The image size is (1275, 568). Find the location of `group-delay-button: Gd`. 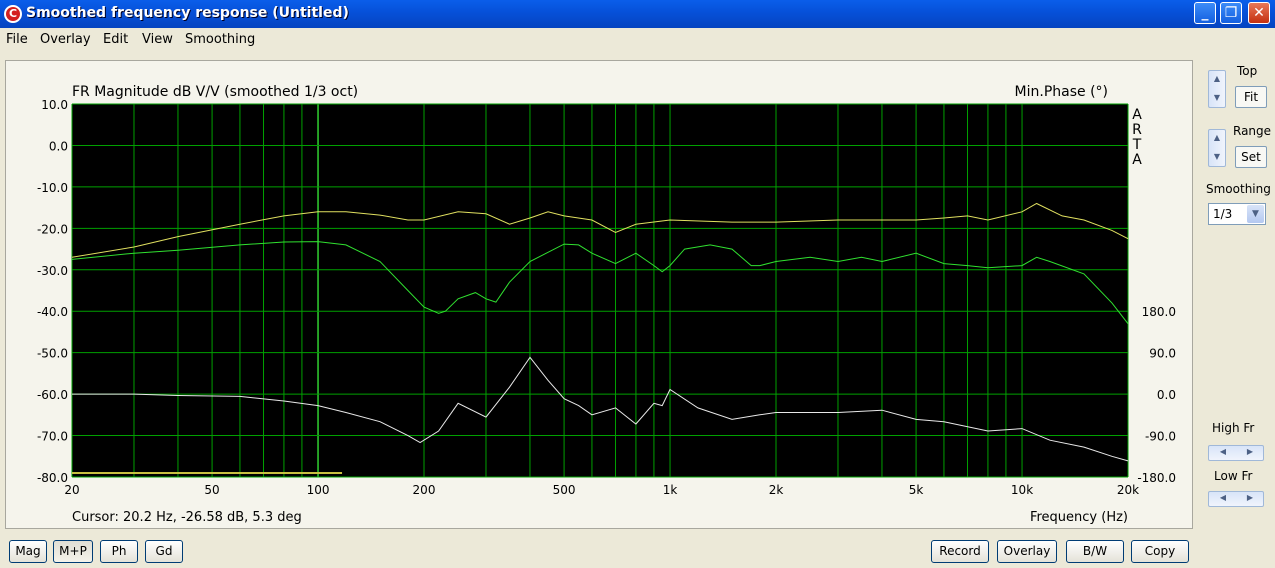

group-delay-button: Gd is located at coordinates (164, 551).